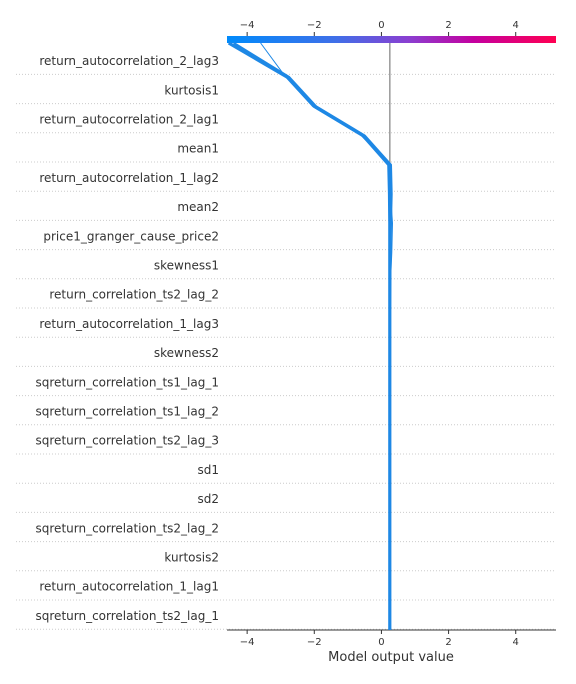 The height and width of the screenshot is (684, 576). I want to click on top-tick-label: −2, so click(314, 25).